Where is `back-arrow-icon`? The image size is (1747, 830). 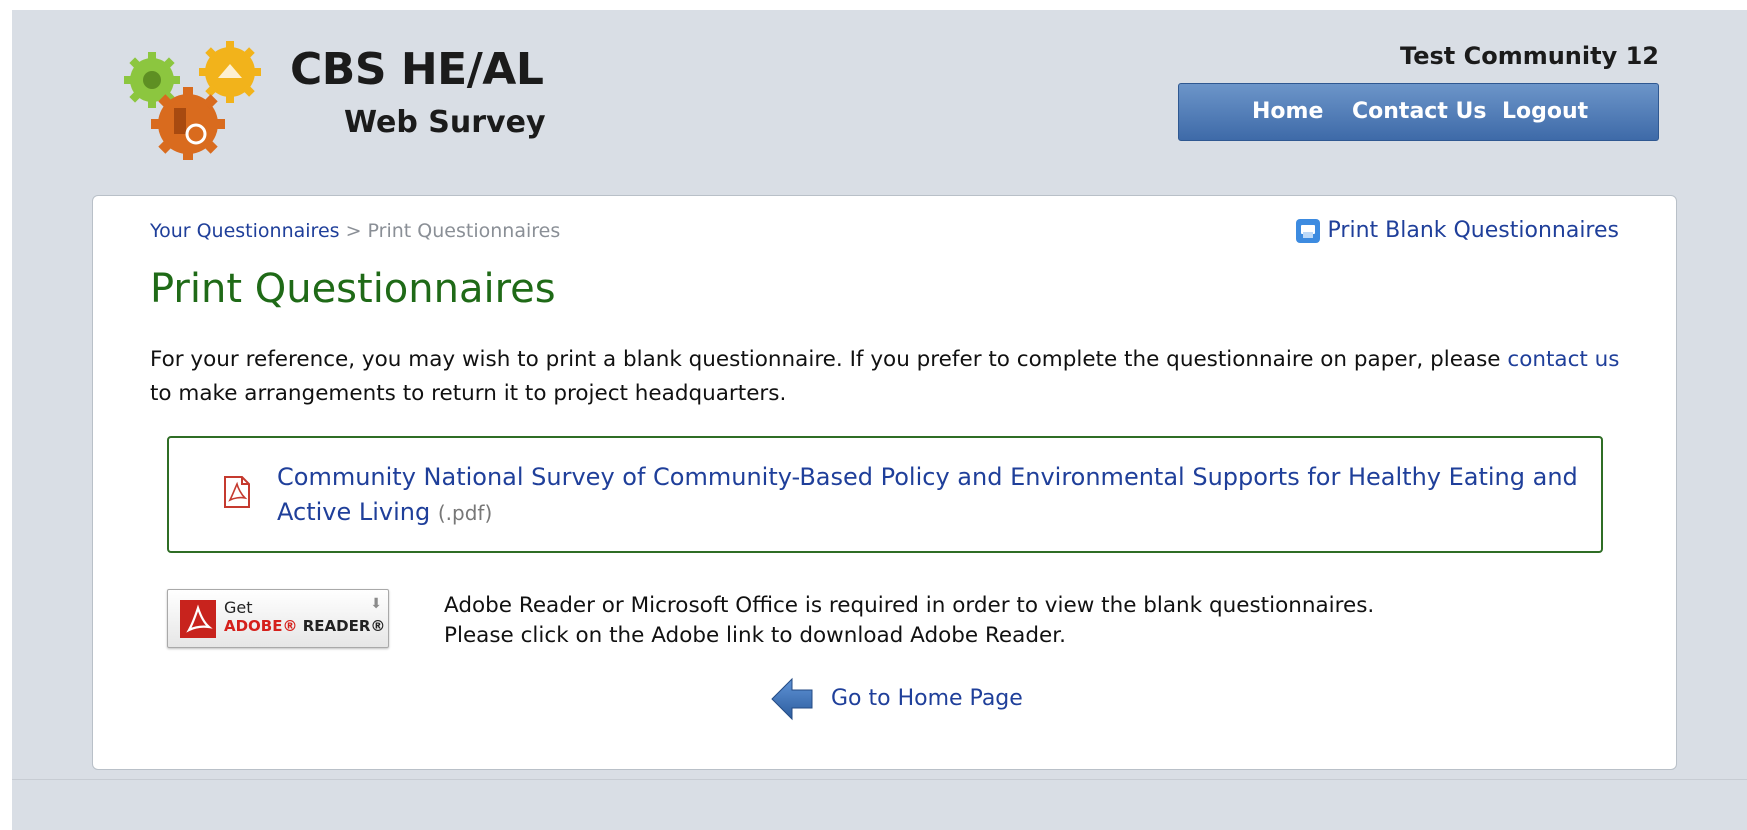
back-arrow-icon is located at coordinates (792, 699).